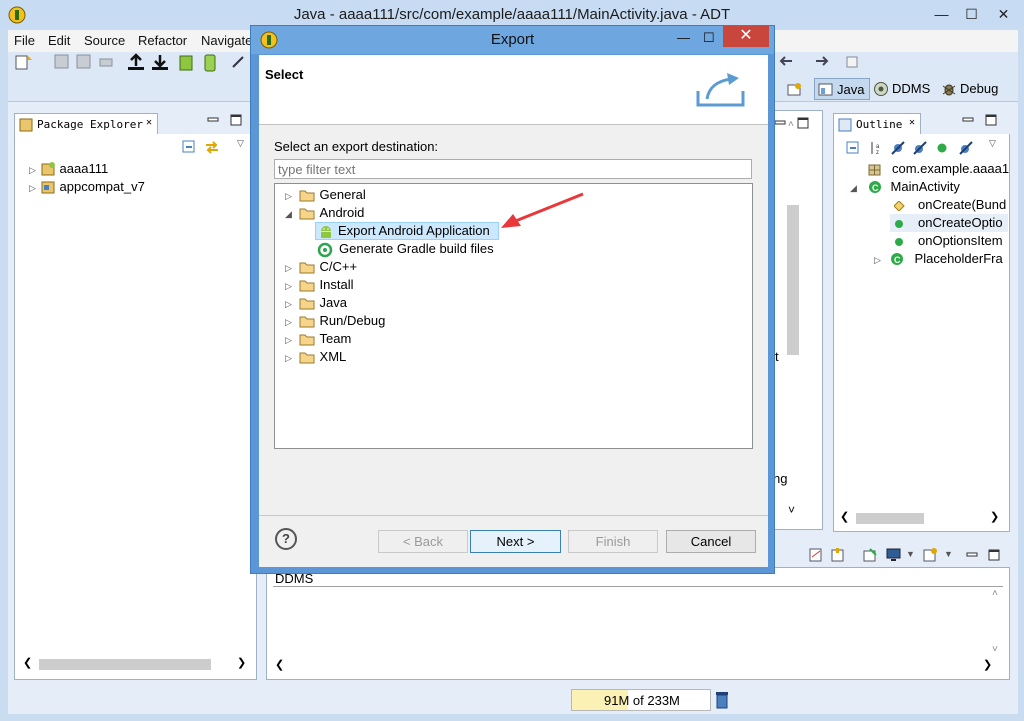 This screenshot has height=721, width=1024. Describe the element at coordinates (949, 223) in the screenshot. I see `outline-item-method: onCreateOptio` at that location.